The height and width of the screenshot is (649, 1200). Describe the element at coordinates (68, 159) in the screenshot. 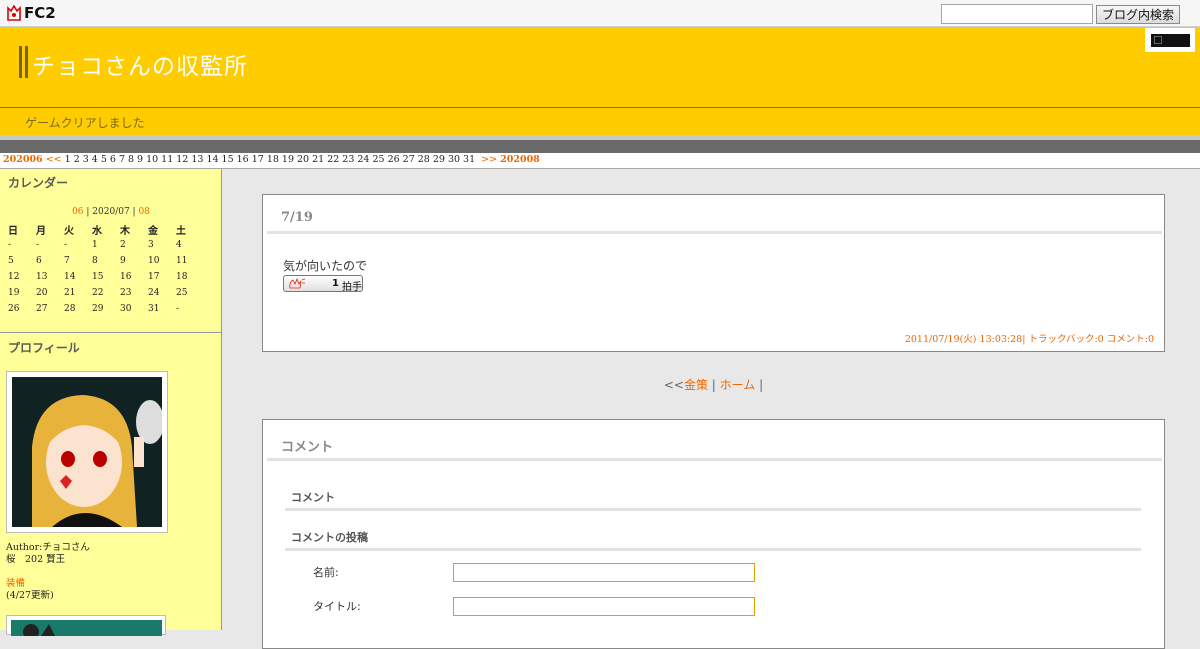

I see `day-link: 1` at that location.